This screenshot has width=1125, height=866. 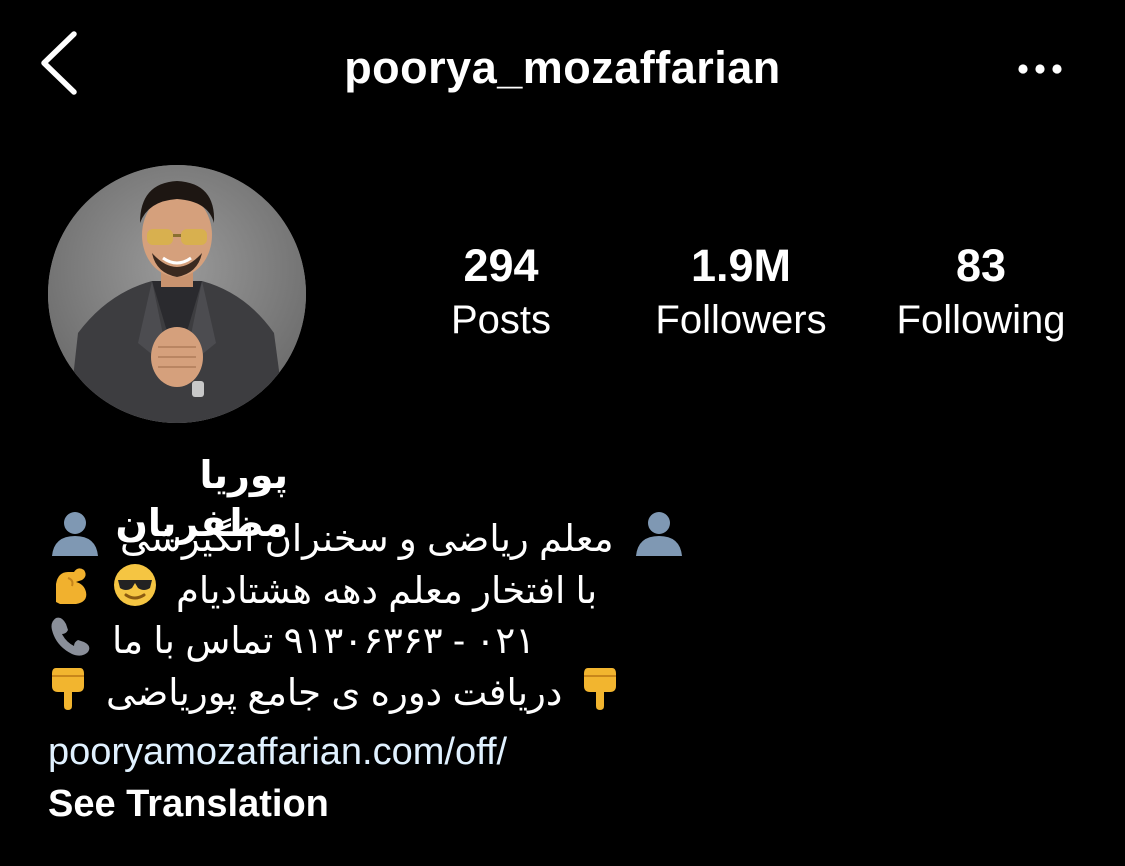 I want to click on more-options-button, so click(x=1040, y=68).